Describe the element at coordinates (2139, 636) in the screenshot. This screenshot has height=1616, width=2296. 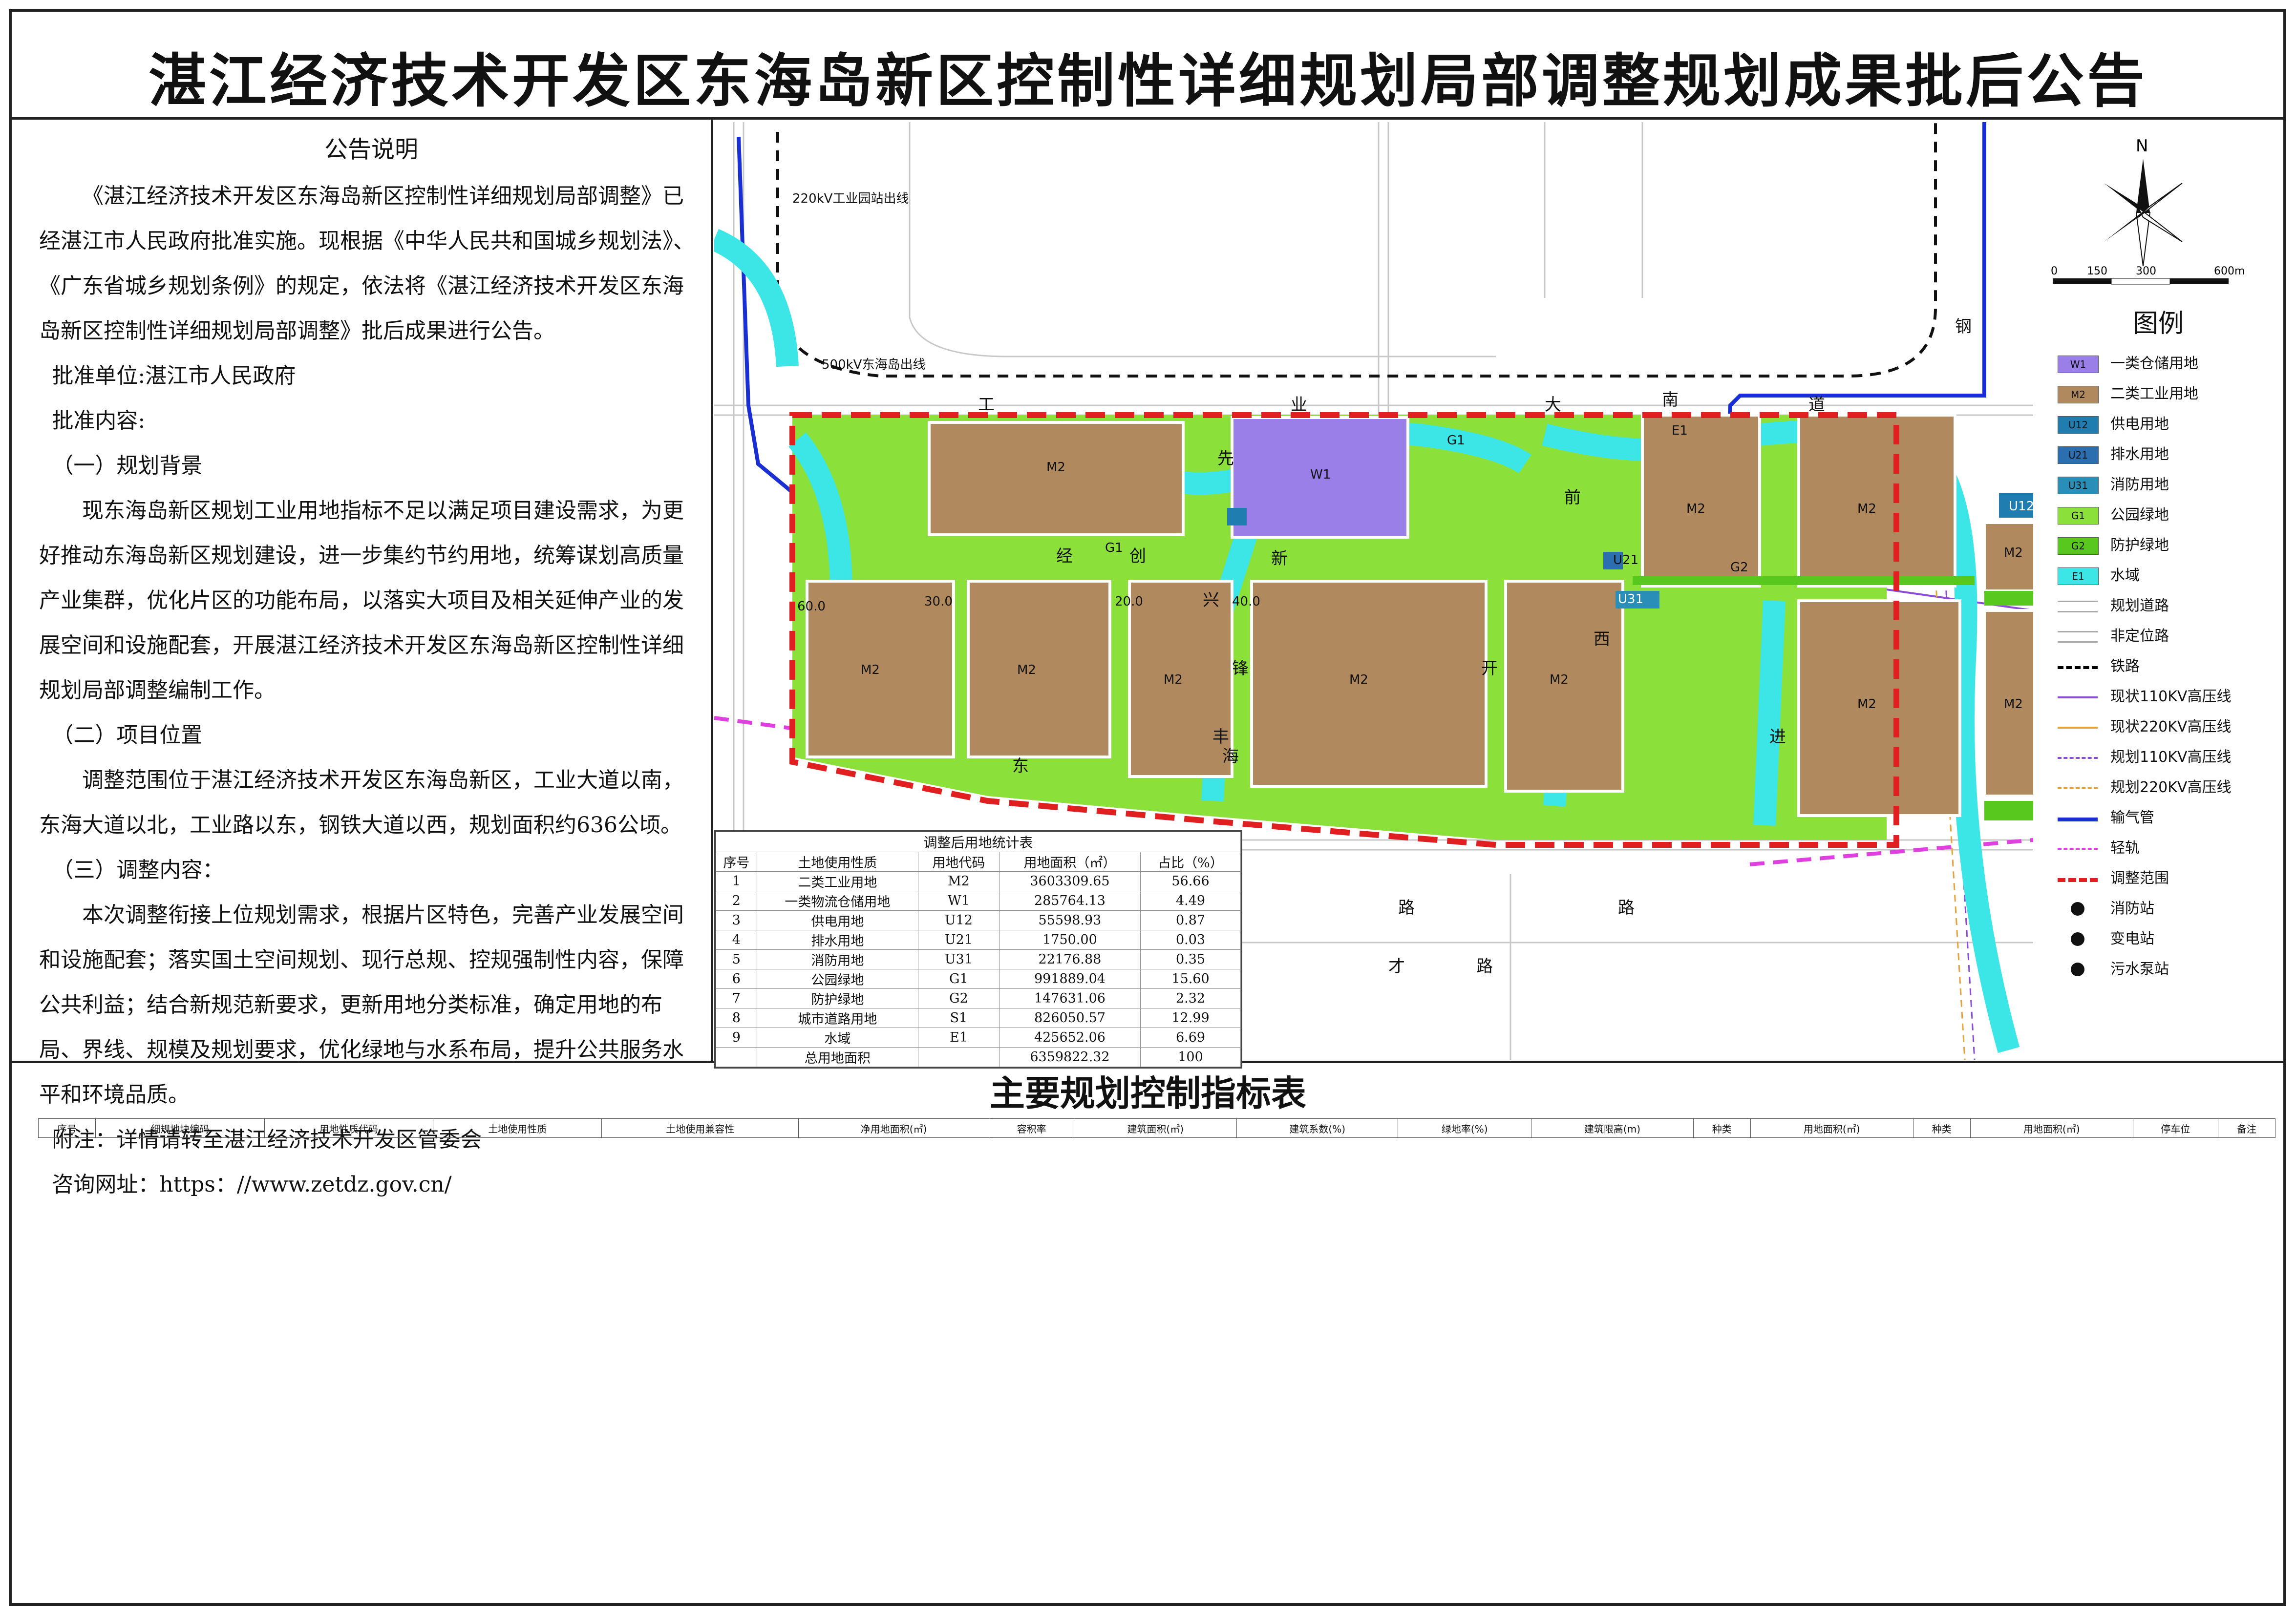
I see `legend-label: 非定位路` at that location.